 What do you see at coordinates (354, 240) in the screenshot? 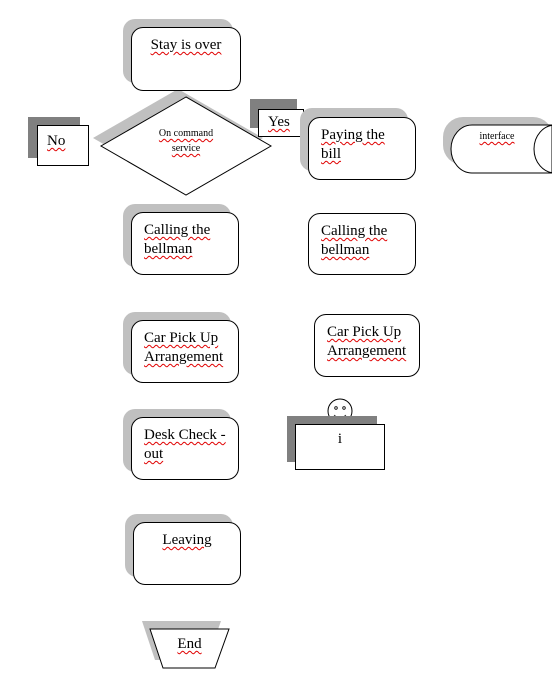
I see `calling-right-text: Calling the bellman` at bounding box center [354, 240].